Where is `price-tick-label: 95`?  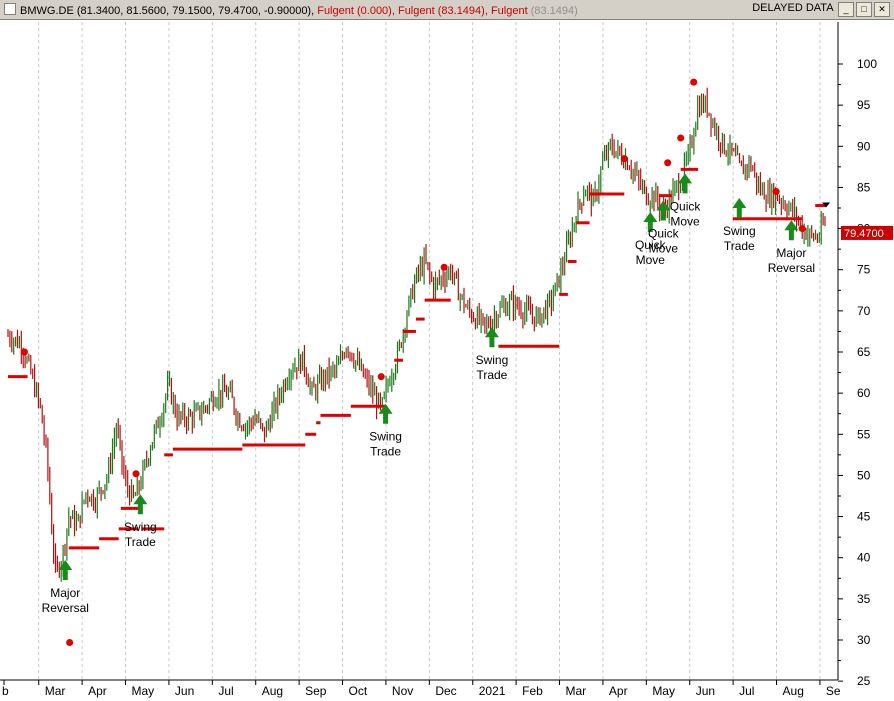 price-tick-label: 95 is located at coordinates (864, 105).